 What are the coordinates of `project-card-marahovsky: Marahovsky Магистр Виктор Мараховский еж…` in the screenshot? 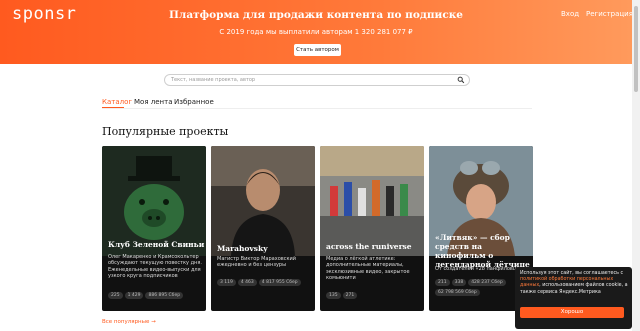 It's located at (263, 228).